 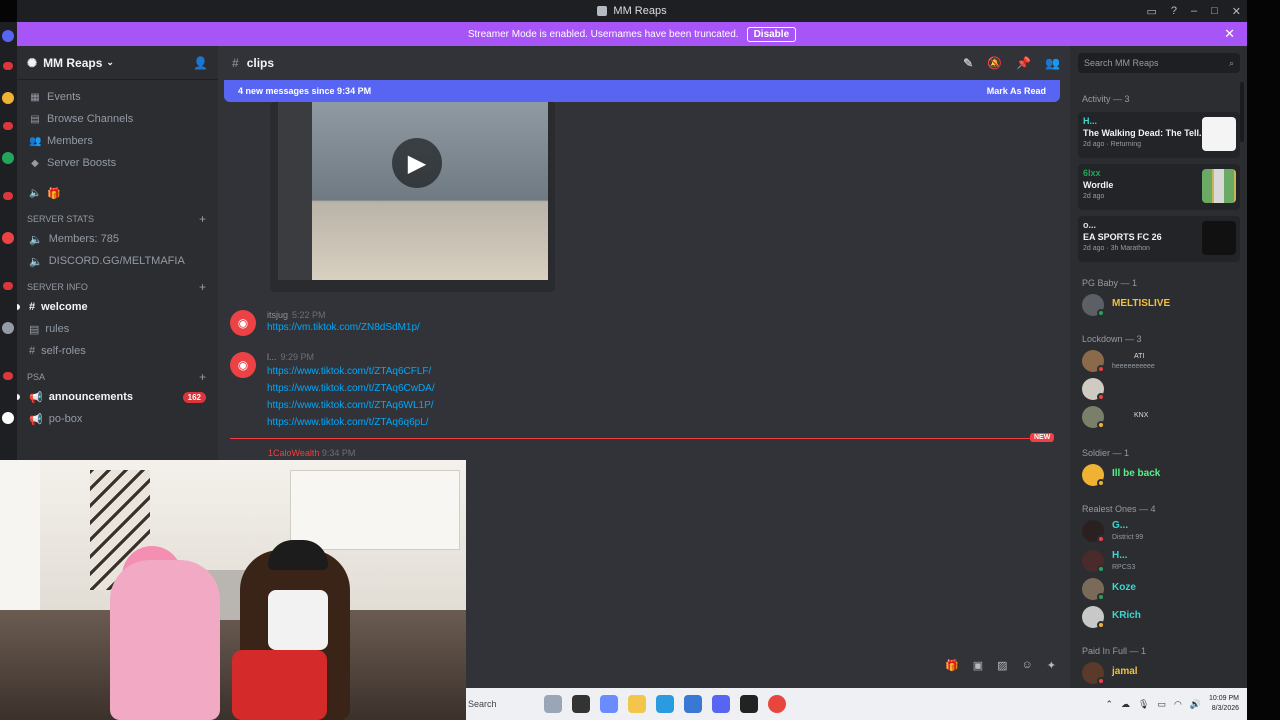 What do you see at coordinates (117, 287) in the screenshot?
I see `category-server-info: SERVER INFO +` at bounding box center [117, 287].